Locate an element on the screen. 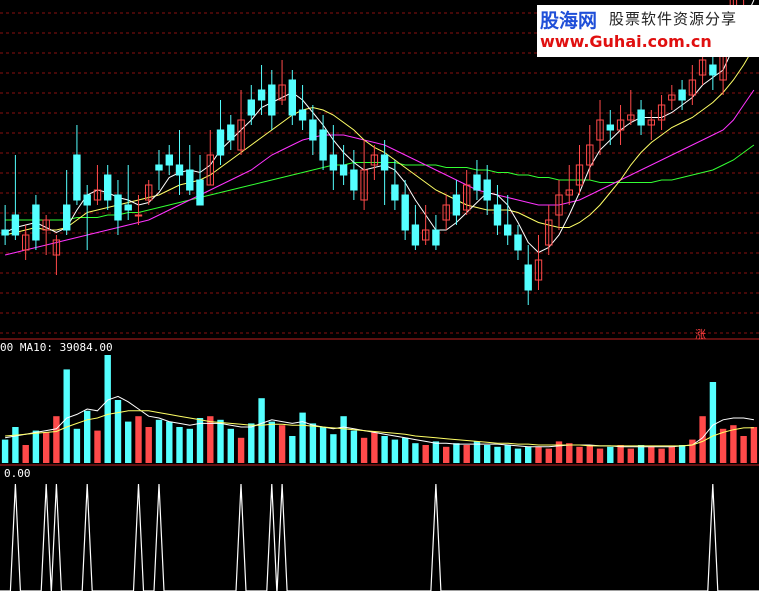  rise-badge: 涨 is located at coordinates (700, 334).